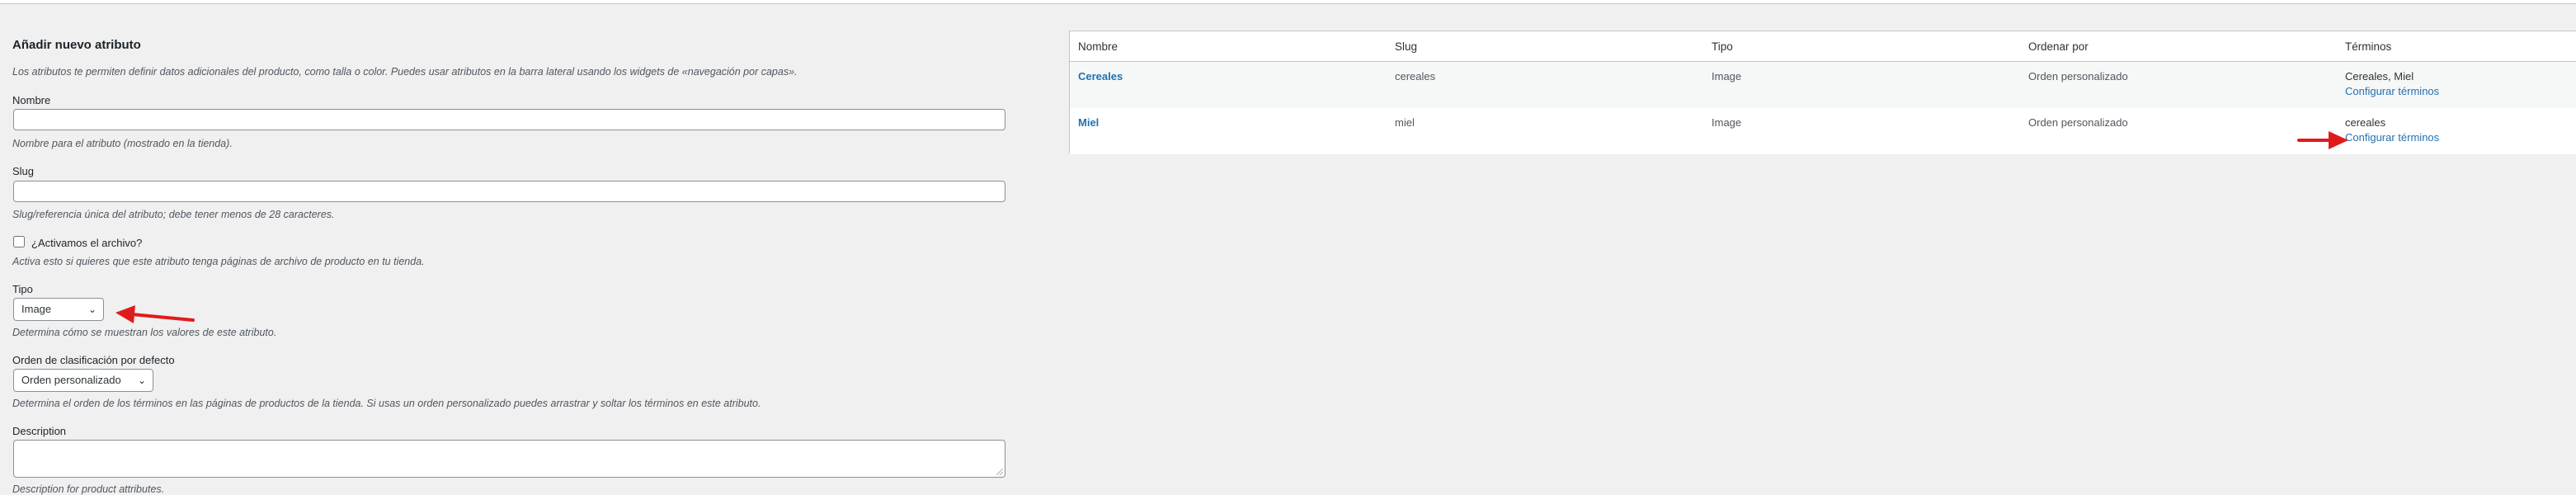  Describe the element at coordinates (1098, 46) in the screenshot. I see `column-header-nombre: Nombre` at that location.